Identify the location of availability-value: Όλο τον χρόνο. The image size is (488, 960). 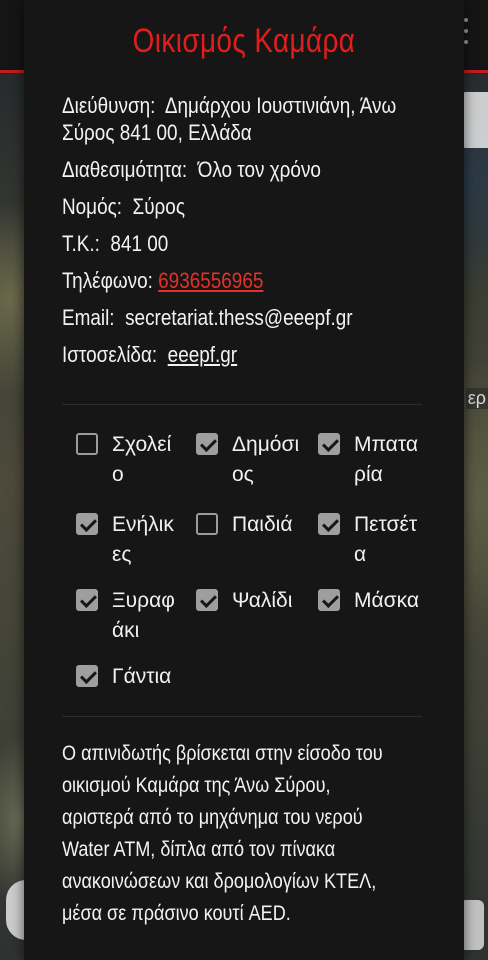
(259, 169).